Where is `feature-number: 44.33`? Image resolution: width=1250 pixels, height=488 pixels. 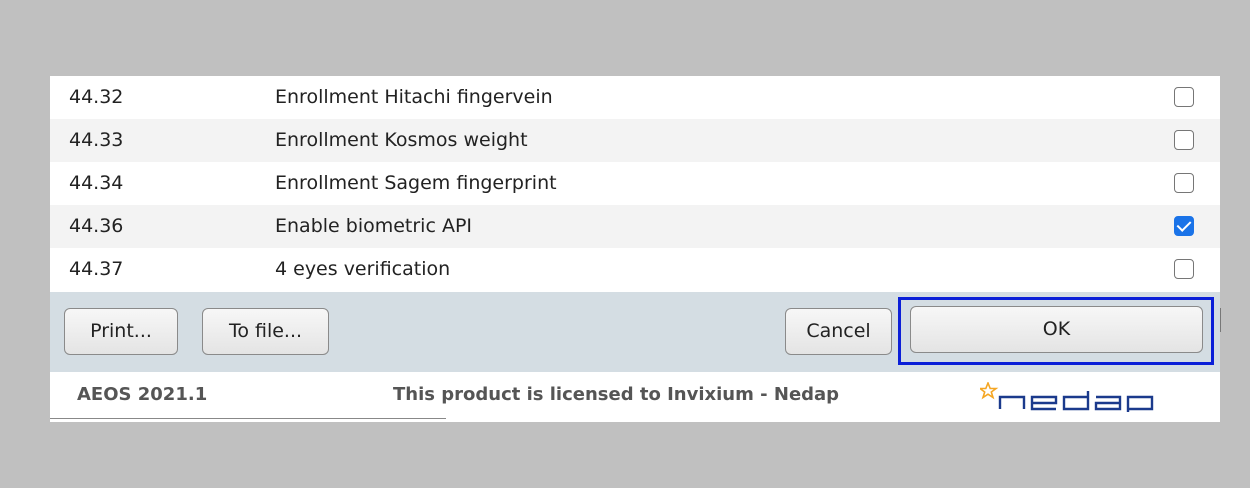 feature-number: 44.33 is located at coordinates (96, 140).